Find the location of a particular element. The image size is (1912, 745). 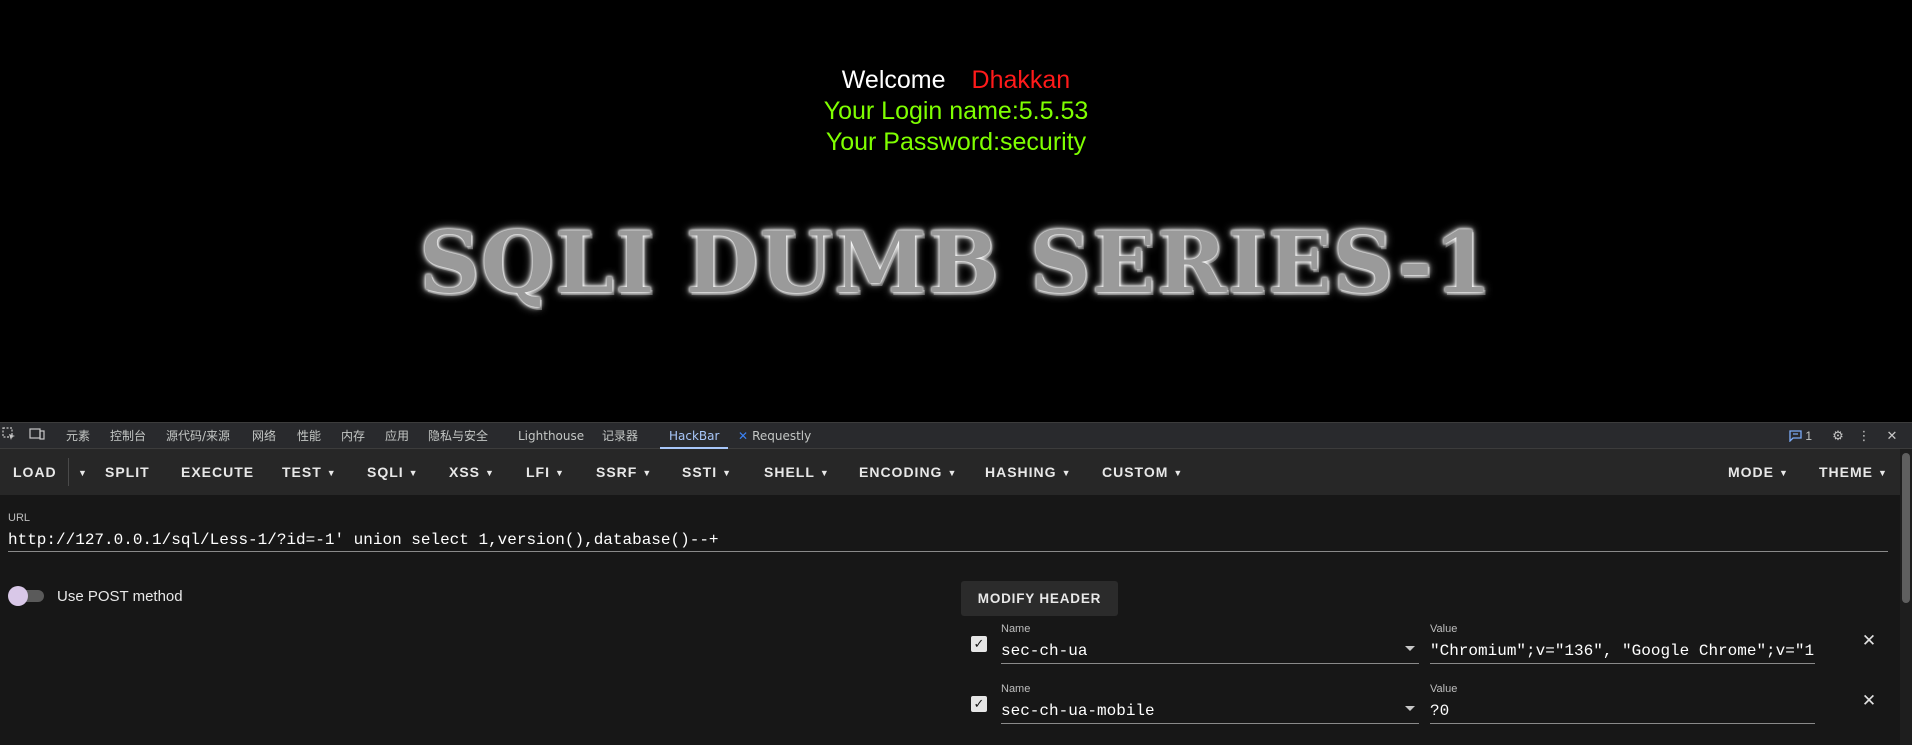

tab-requestly: ✕ Requestly is located at coordinates (774, 436).